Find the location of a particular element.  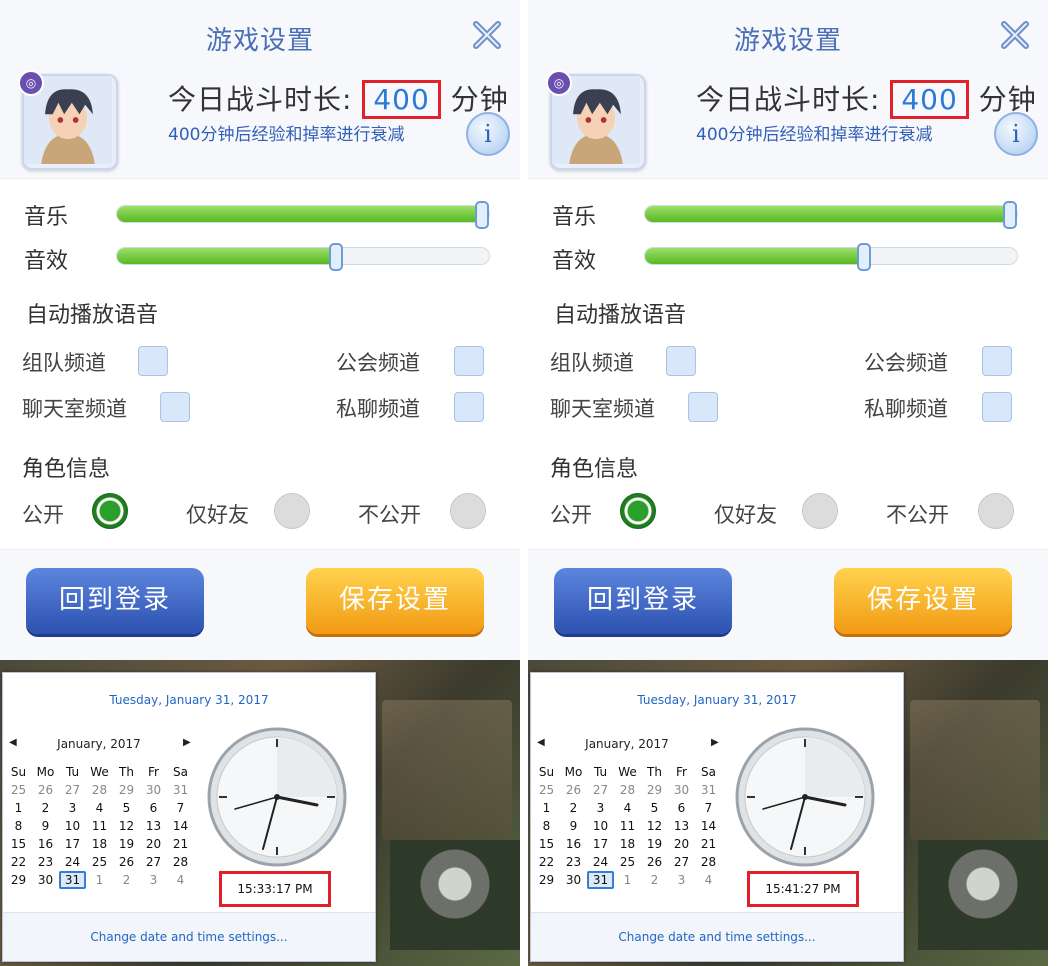

calendar-week-row: 8 9 10 11 12 13 14 is located at coordinates (628, 824).